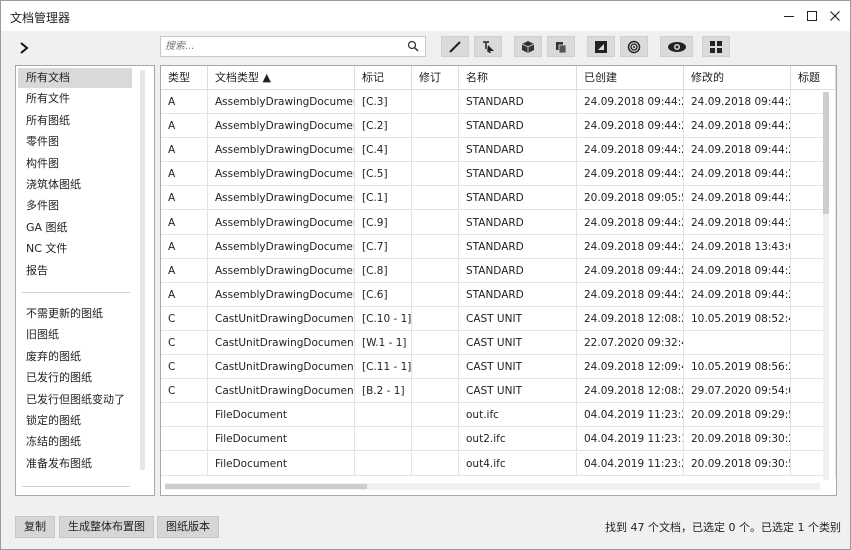 The height and width of the screenshot is (550, 851). I want to click on category-item: 构件图, so click(75, 164).